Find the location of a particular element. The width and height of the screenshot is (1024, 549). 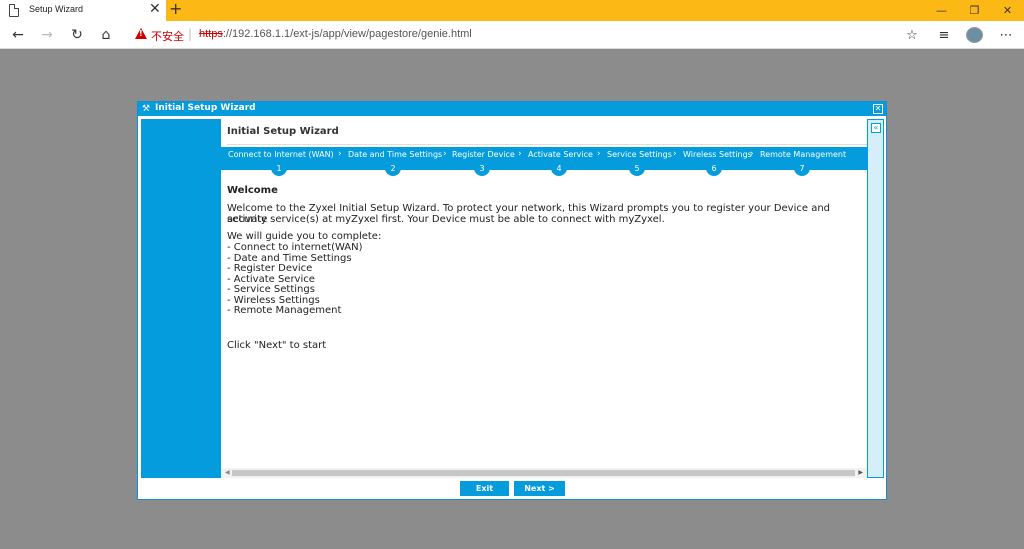

minimize-button: — is located at coordinates (941, 10).